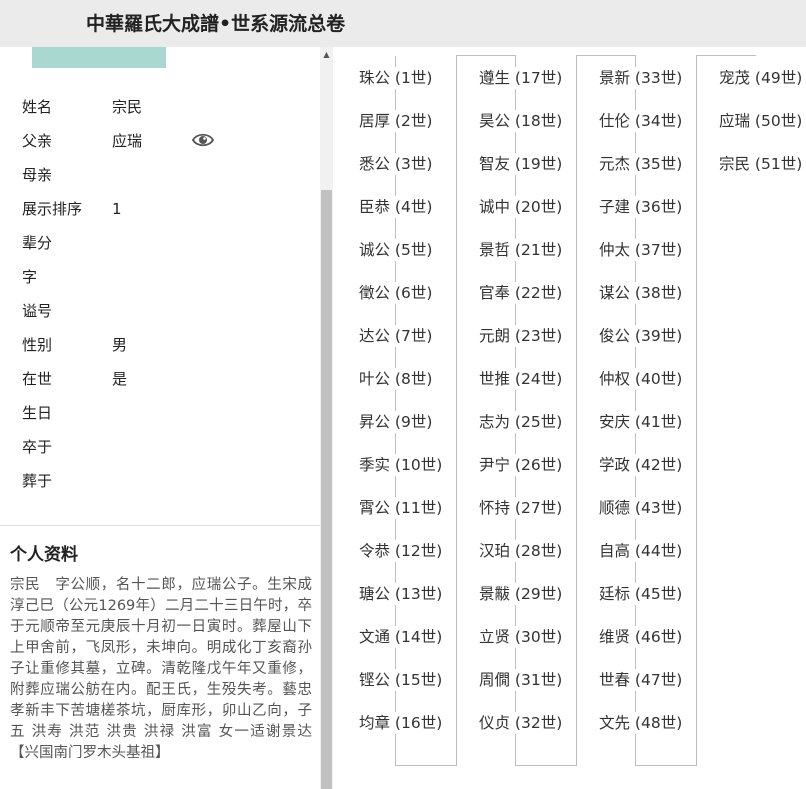  What do you see at coordinates (167, 284) in the screenshot?
I see `field-courtesy-name: 字` at bounding box center [167, 284].